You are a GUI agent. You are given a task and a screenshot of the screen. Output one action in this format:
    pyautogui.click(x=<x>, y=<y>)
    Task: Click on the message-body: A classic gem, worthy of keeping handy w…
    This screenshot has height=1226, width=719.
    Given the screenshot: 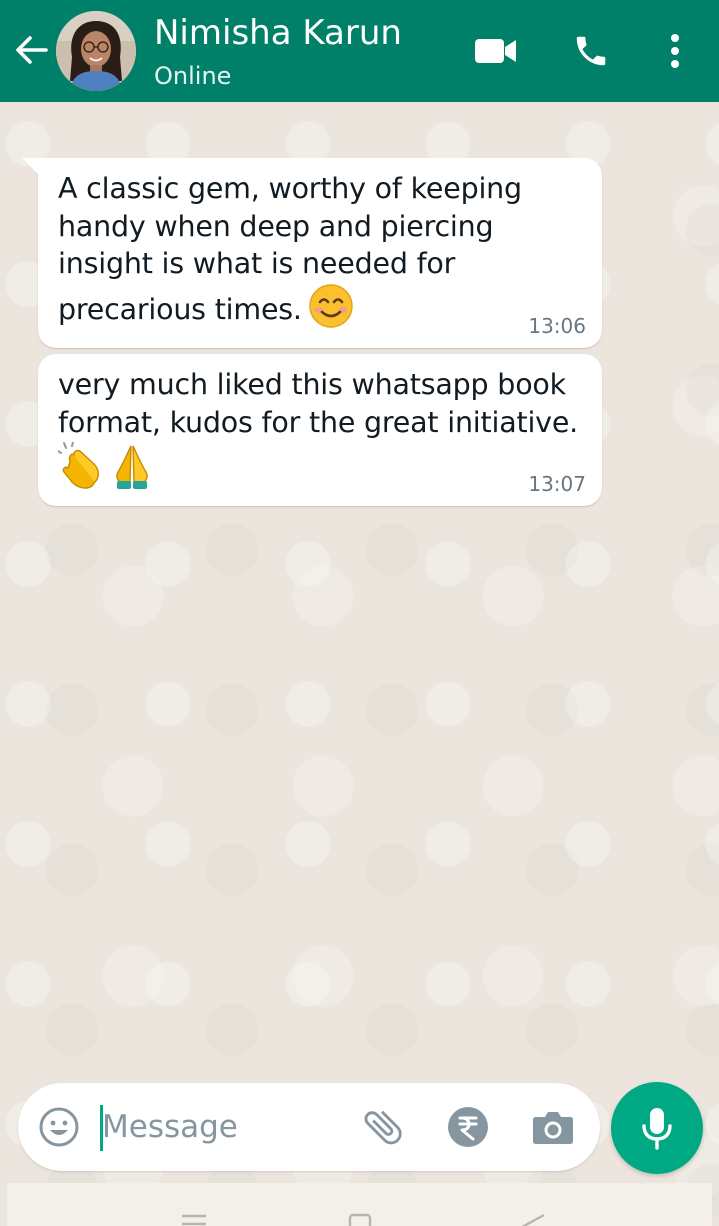 What is the action you would take?
    pyautogui.click(x=290, y=249)
    